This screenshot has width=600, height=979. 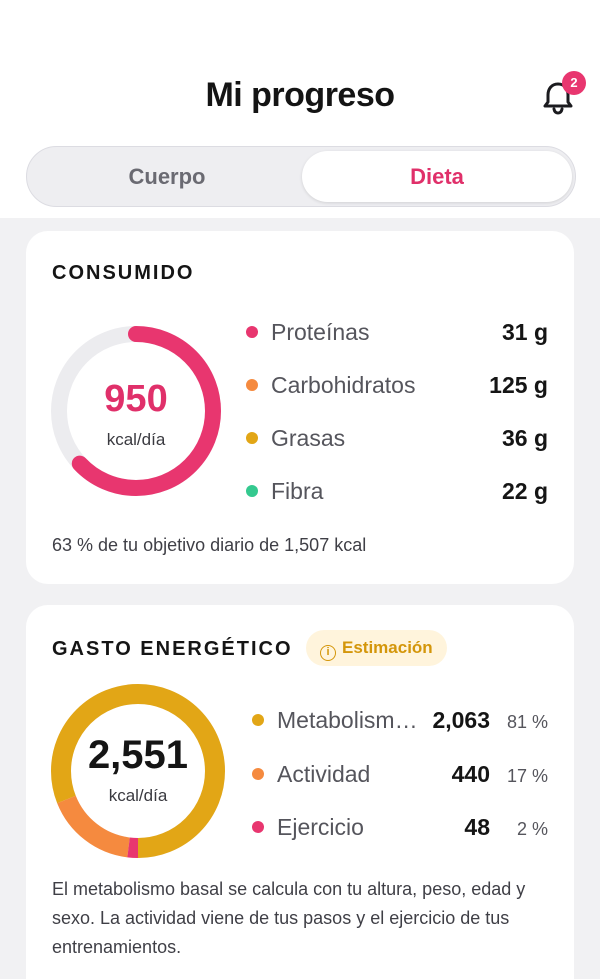 I want to click on expenditure-row: Actividad 440 17 %, so click(x=300, y=774).